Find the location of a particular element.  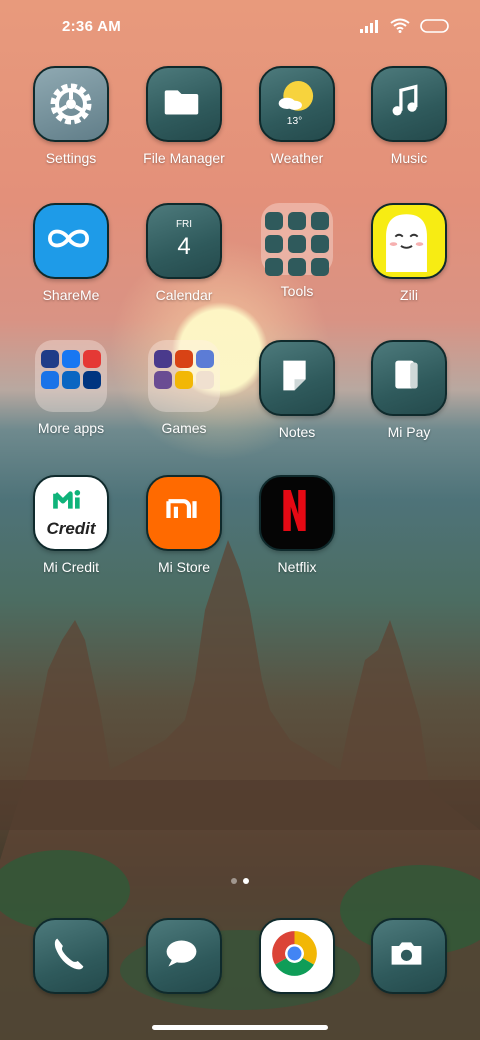

message-bubble-icon is located at coordinates (184, 956).